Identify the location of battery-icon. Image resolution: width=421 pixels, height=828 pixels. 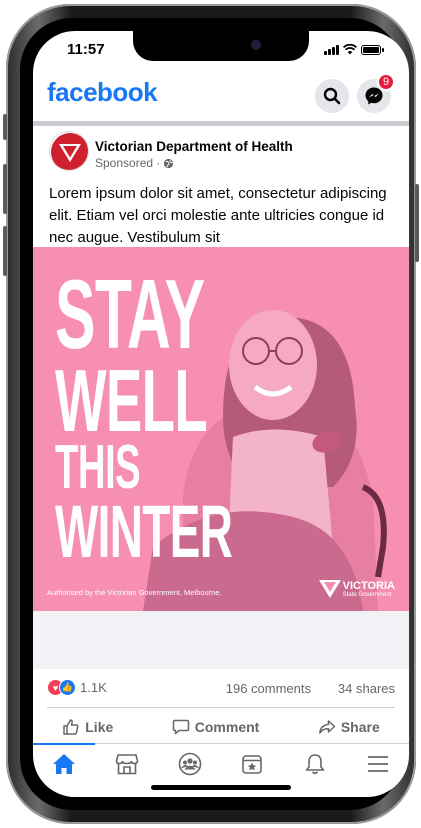
(372, 50).